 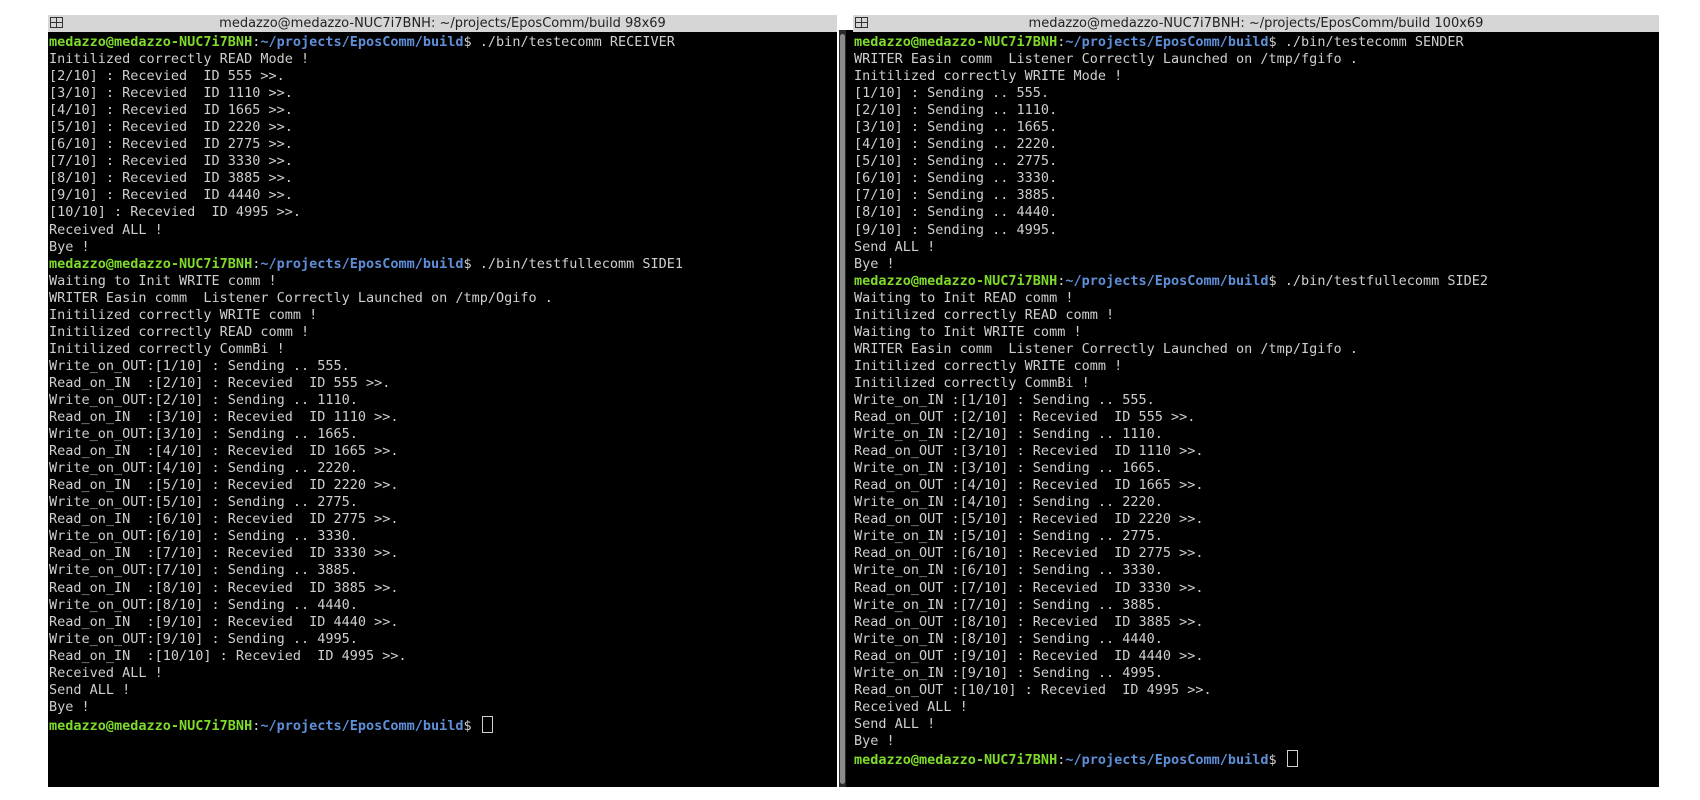 I want to click on output-line: Initilized correctly READ Mode !, so click(x=179, y=59).